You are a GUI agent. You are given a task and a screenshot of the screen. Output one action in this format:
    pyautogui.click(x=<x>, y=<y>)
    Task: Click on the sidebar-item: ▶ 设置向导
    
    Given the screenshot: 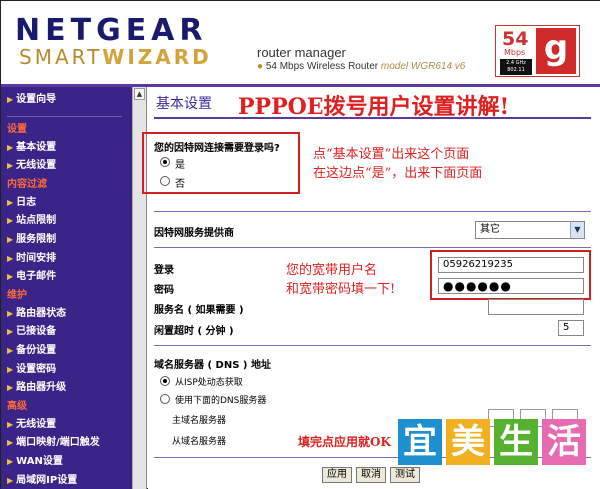 What is the action you would take?
    pyautogui.click(x=66, y=100)
    